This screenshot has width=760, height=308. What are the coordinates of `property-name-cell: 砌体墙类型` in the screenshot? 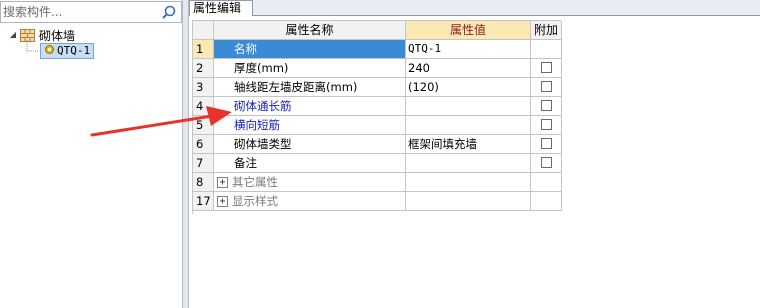 It's located at (310, 144).